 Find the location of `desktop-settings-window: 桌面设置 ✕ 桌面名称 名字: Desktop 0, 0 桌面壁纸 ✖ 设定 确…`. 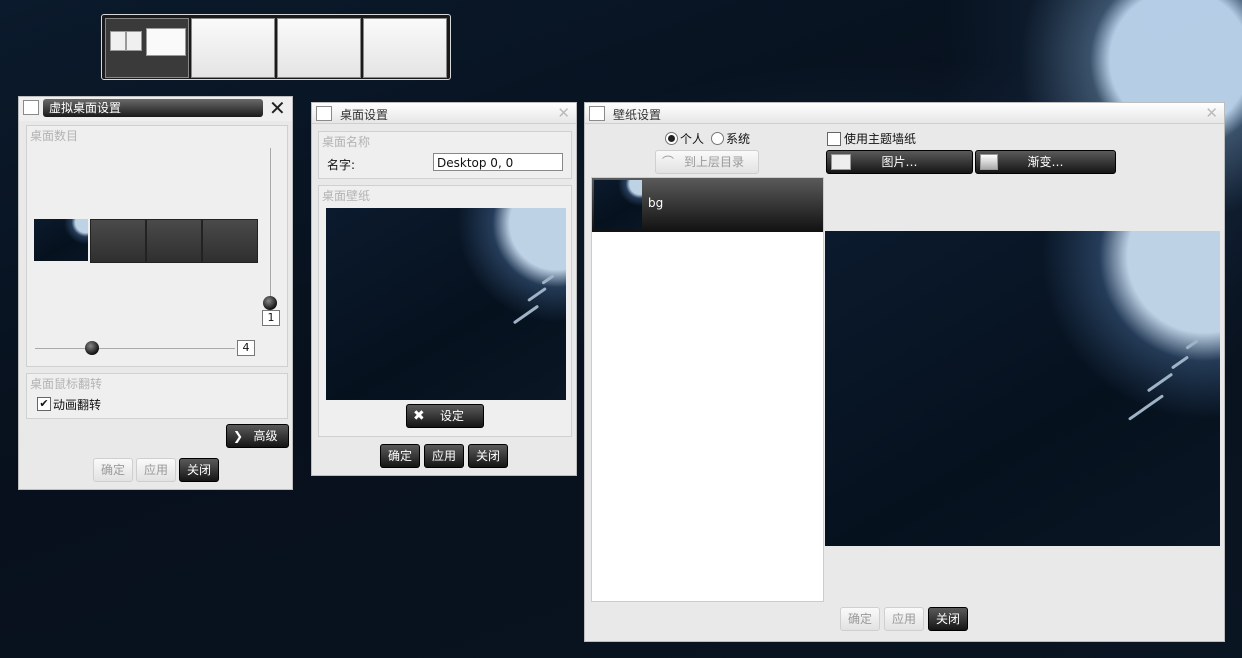

desktop-settings-window: 桌面设置 ✕ 桌面名称 名字: Desktop 0, 0 桌面壁纸 ✖ 设定 确… is located at coordinates (444, 289).